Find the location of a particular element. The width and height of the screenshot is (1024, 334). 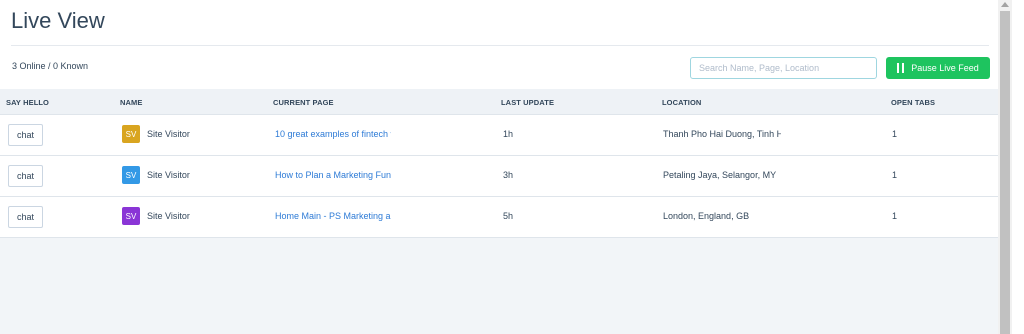

pause-live-feed-button: Pause Live Feed is located at coordinates (938, 68).